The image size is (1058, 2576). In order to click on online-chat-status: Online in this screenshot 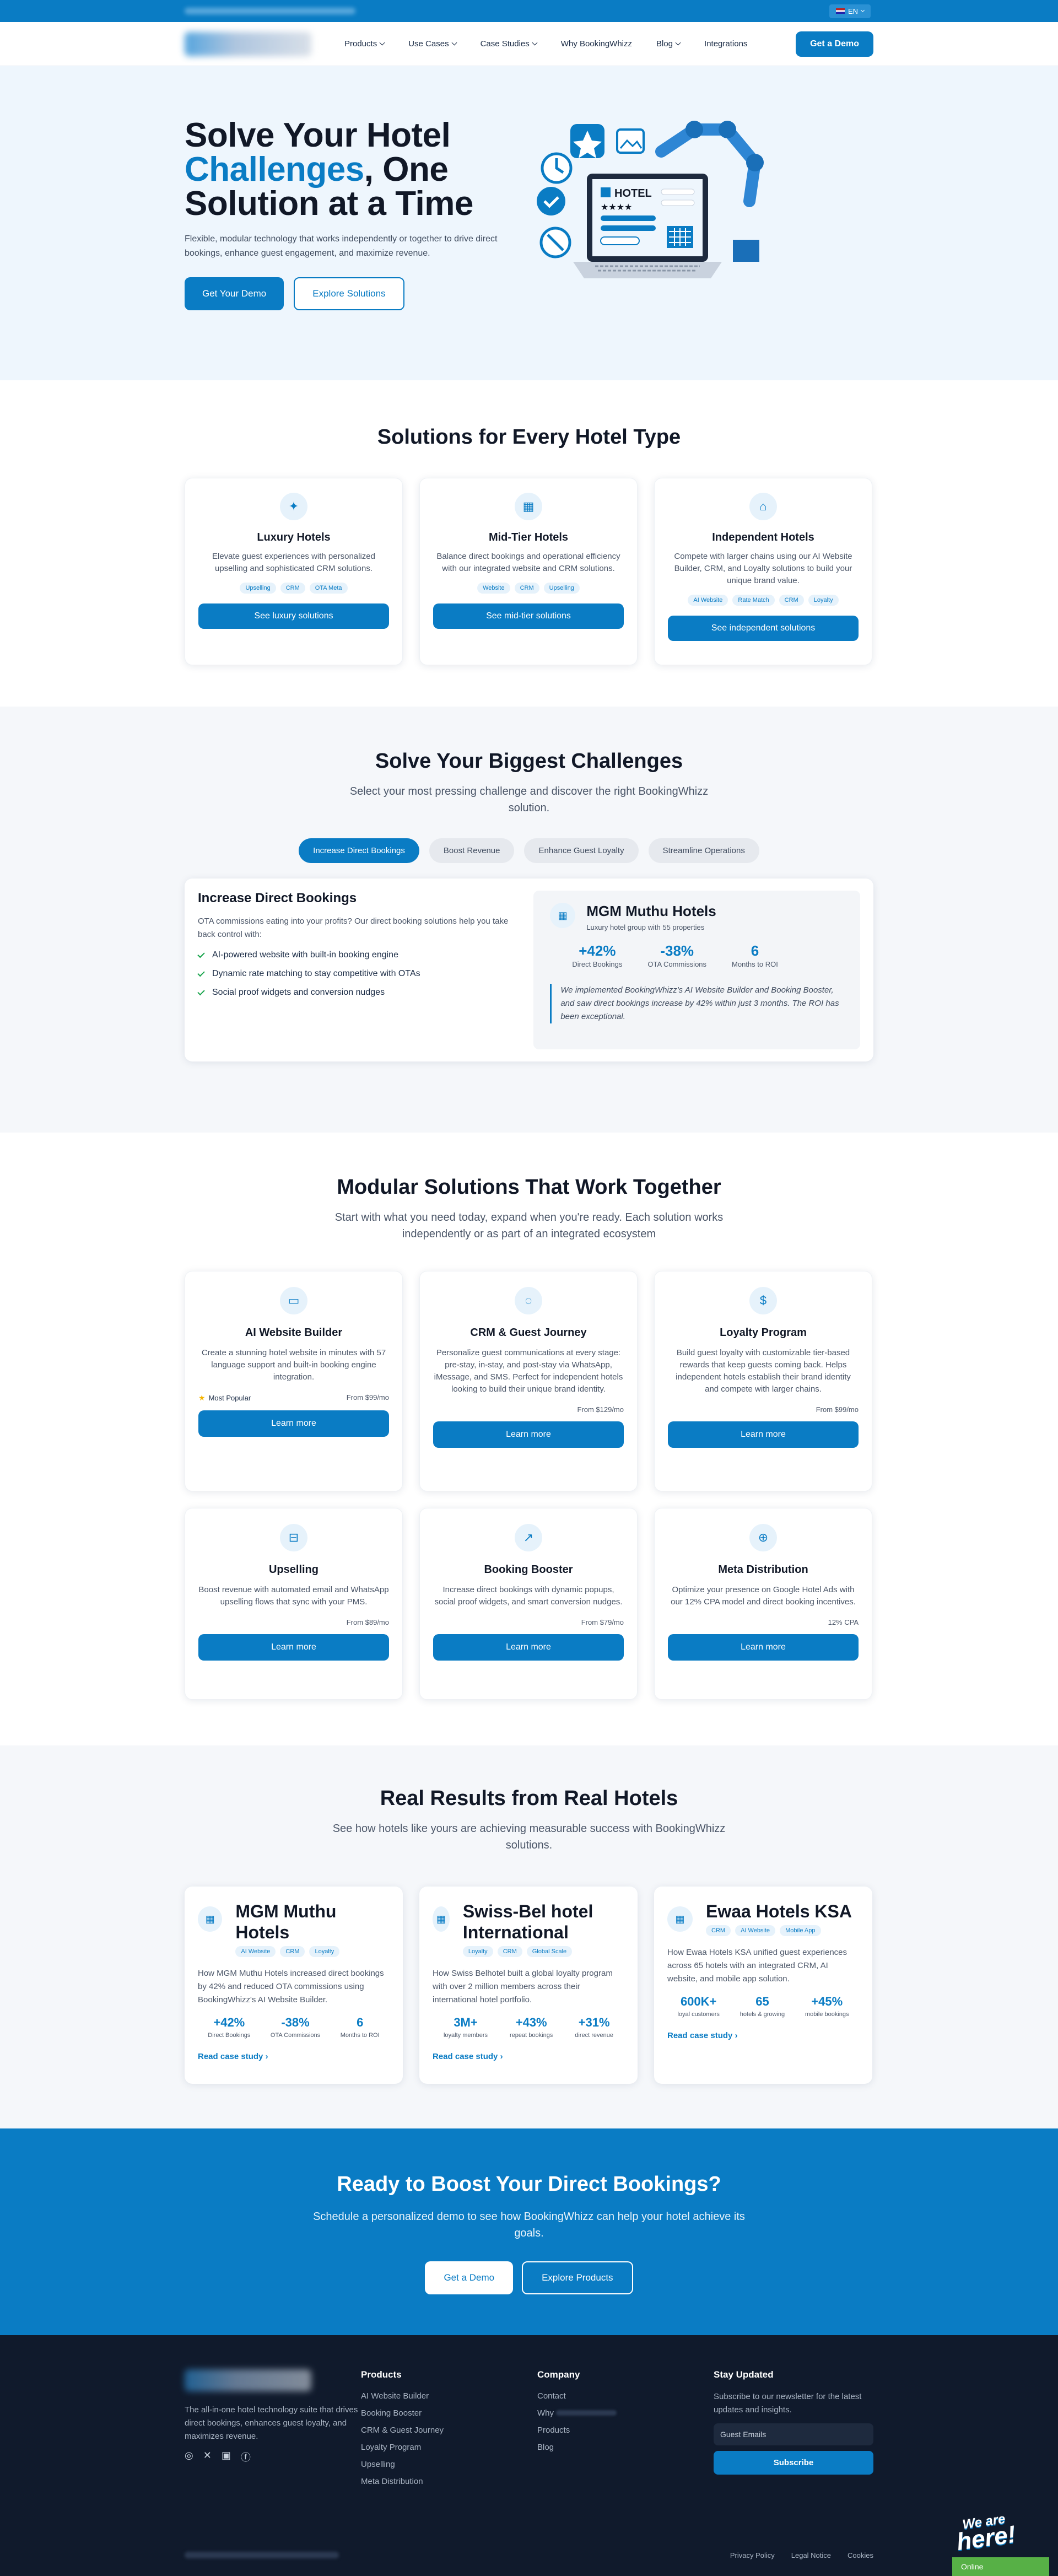, I will do `click(1000, 2567)`.